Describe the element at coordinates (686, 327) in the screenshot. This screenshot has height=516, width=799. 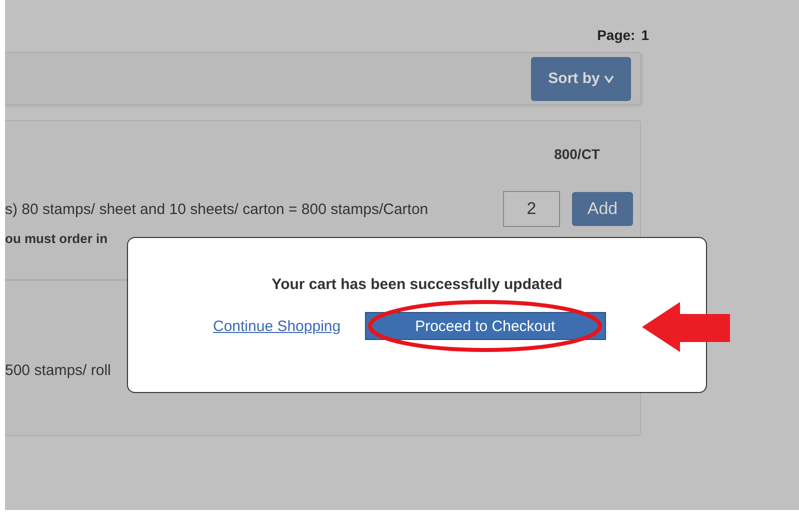
I see `arrow-icon` at that location.